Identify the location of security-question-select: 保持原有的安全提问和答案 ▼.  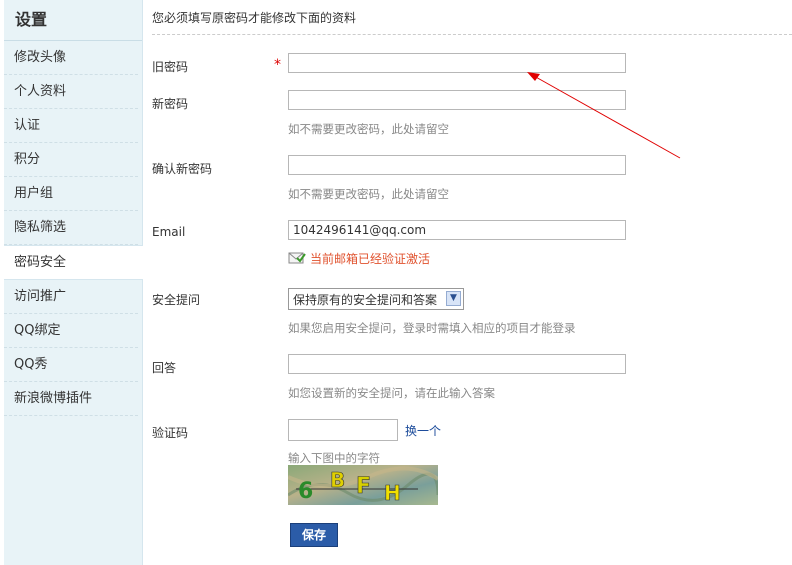
(376, 299).